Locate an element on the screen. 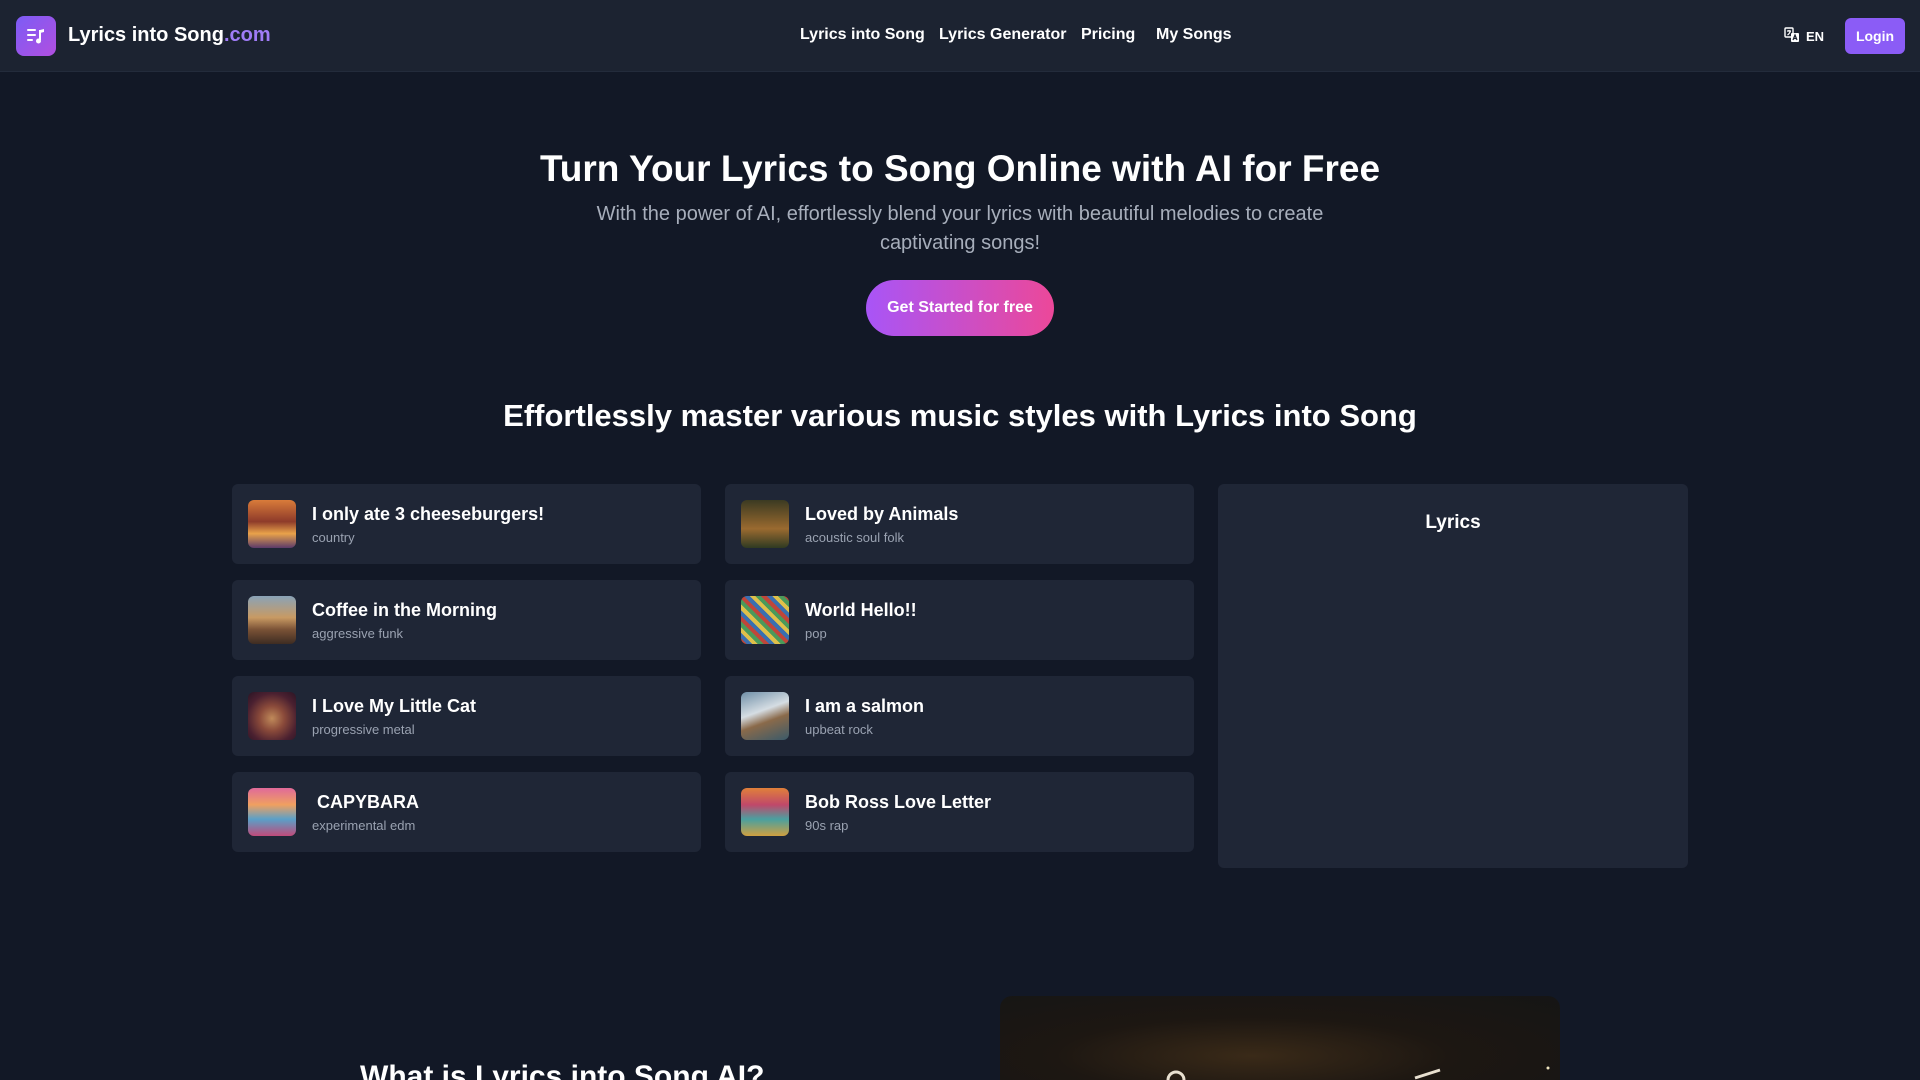 Image resolution: width=1920 pixels, height=1080 pixels. song-style: aggressive funk is located at coordinates (358, 633).